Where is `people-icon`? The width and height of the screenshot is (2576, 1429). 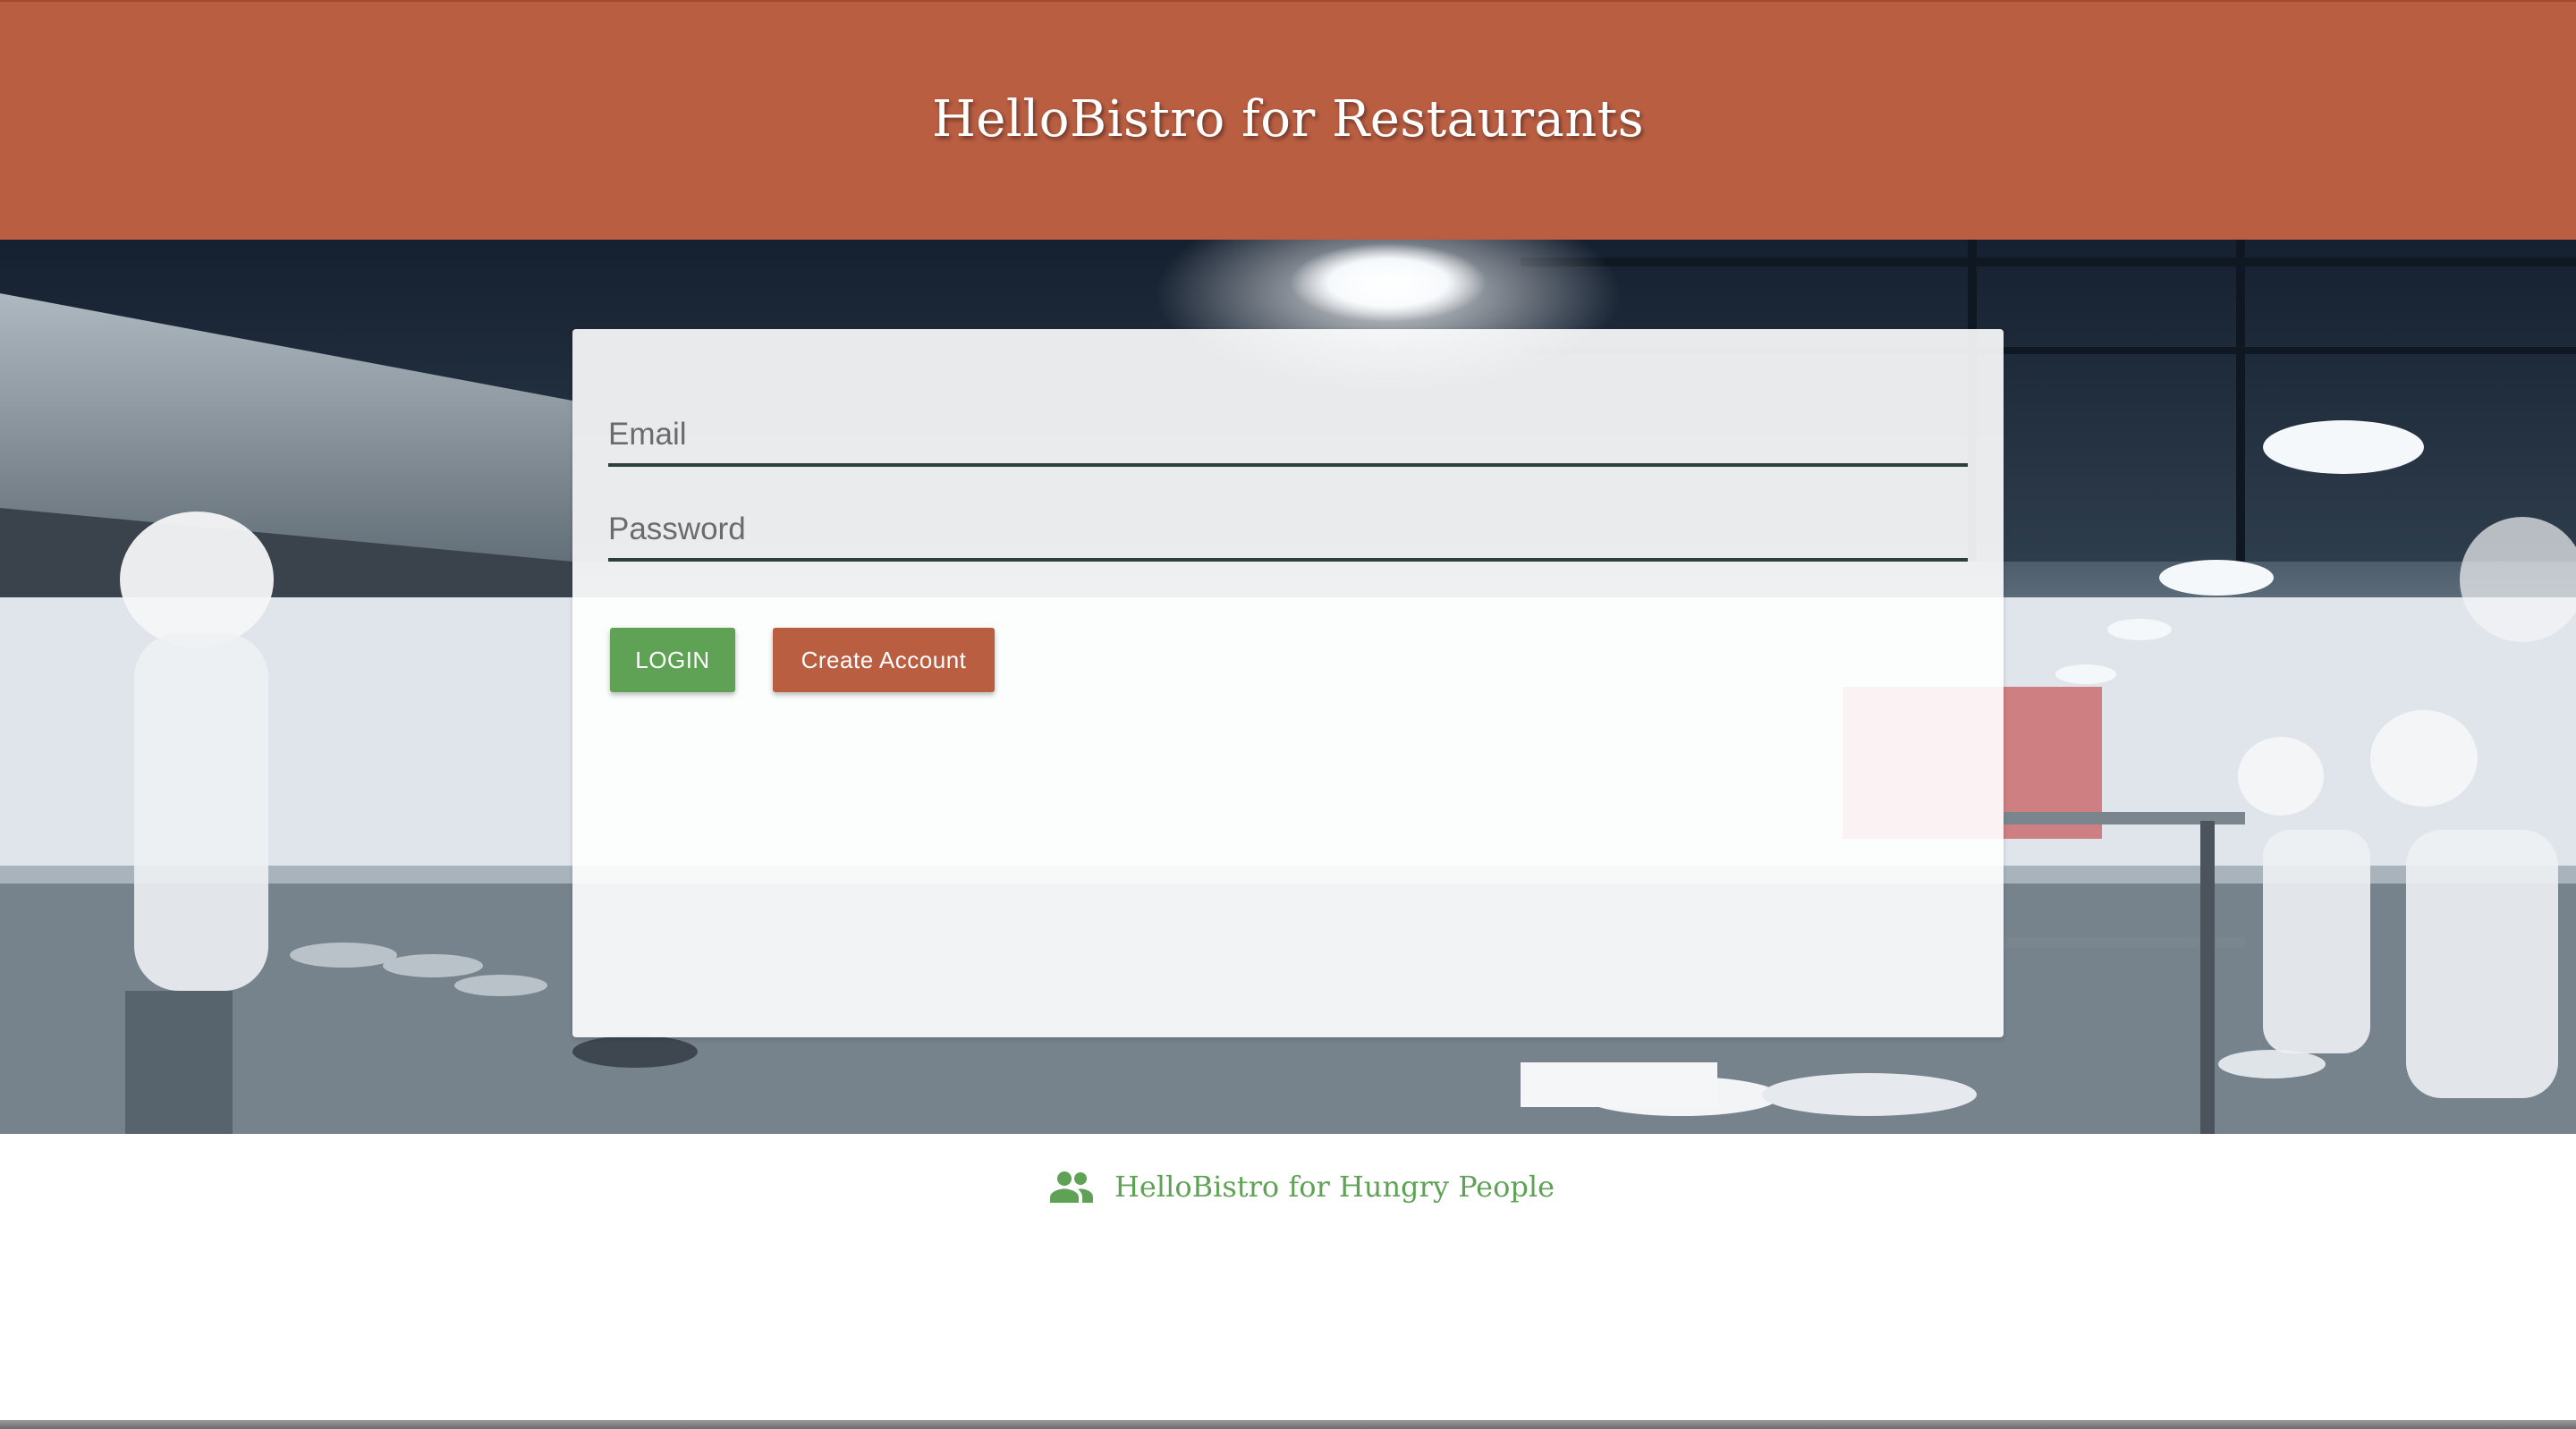
people-icon is located at coordinates (1071, 1187).